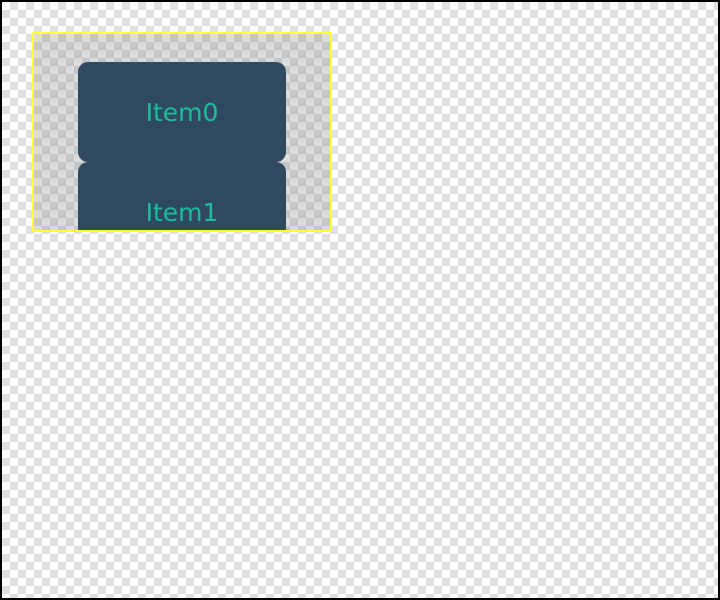  What do you see at coordinates (182, 196) in the screenshot?
I see `list-item: Item1` at bounding box center [182, 196].